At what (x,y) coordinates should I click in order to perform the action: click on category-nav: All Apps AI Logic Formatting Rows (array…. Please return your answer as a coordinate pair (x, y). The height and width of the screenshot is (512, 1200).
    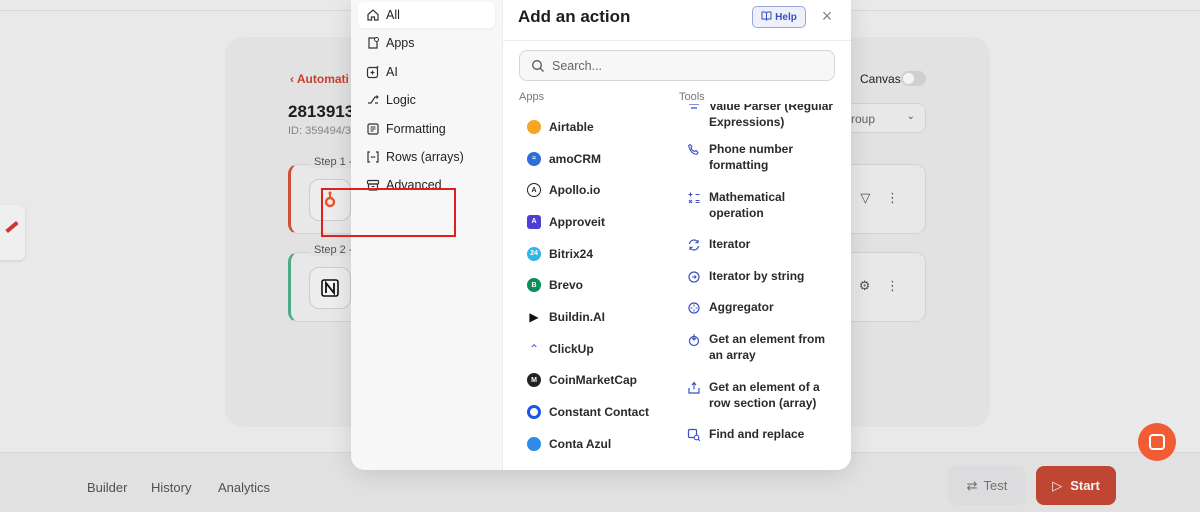
    Looking at the image, I should click on (427, 235).